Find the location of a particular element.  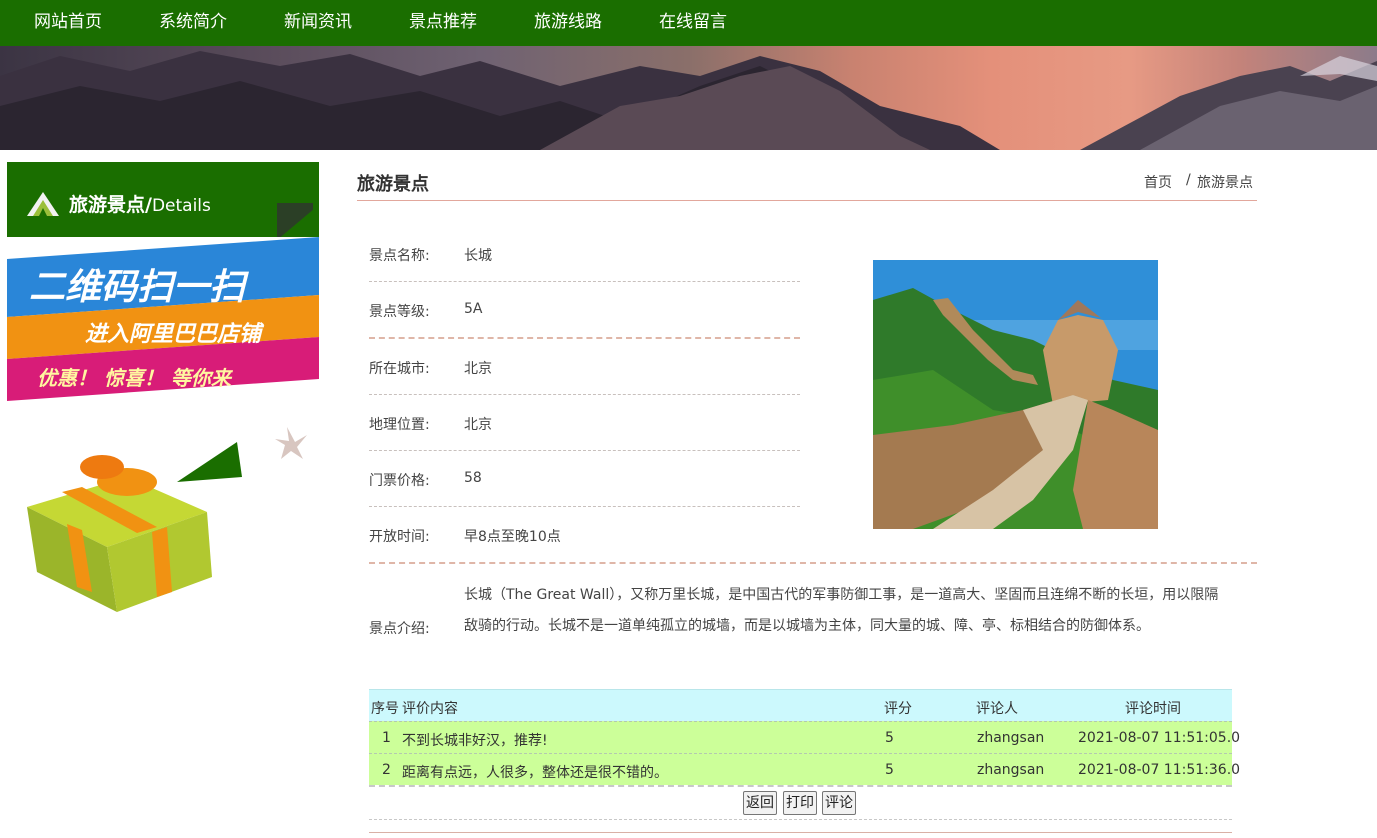

banner-carousel is located at coordinates (688, 98).